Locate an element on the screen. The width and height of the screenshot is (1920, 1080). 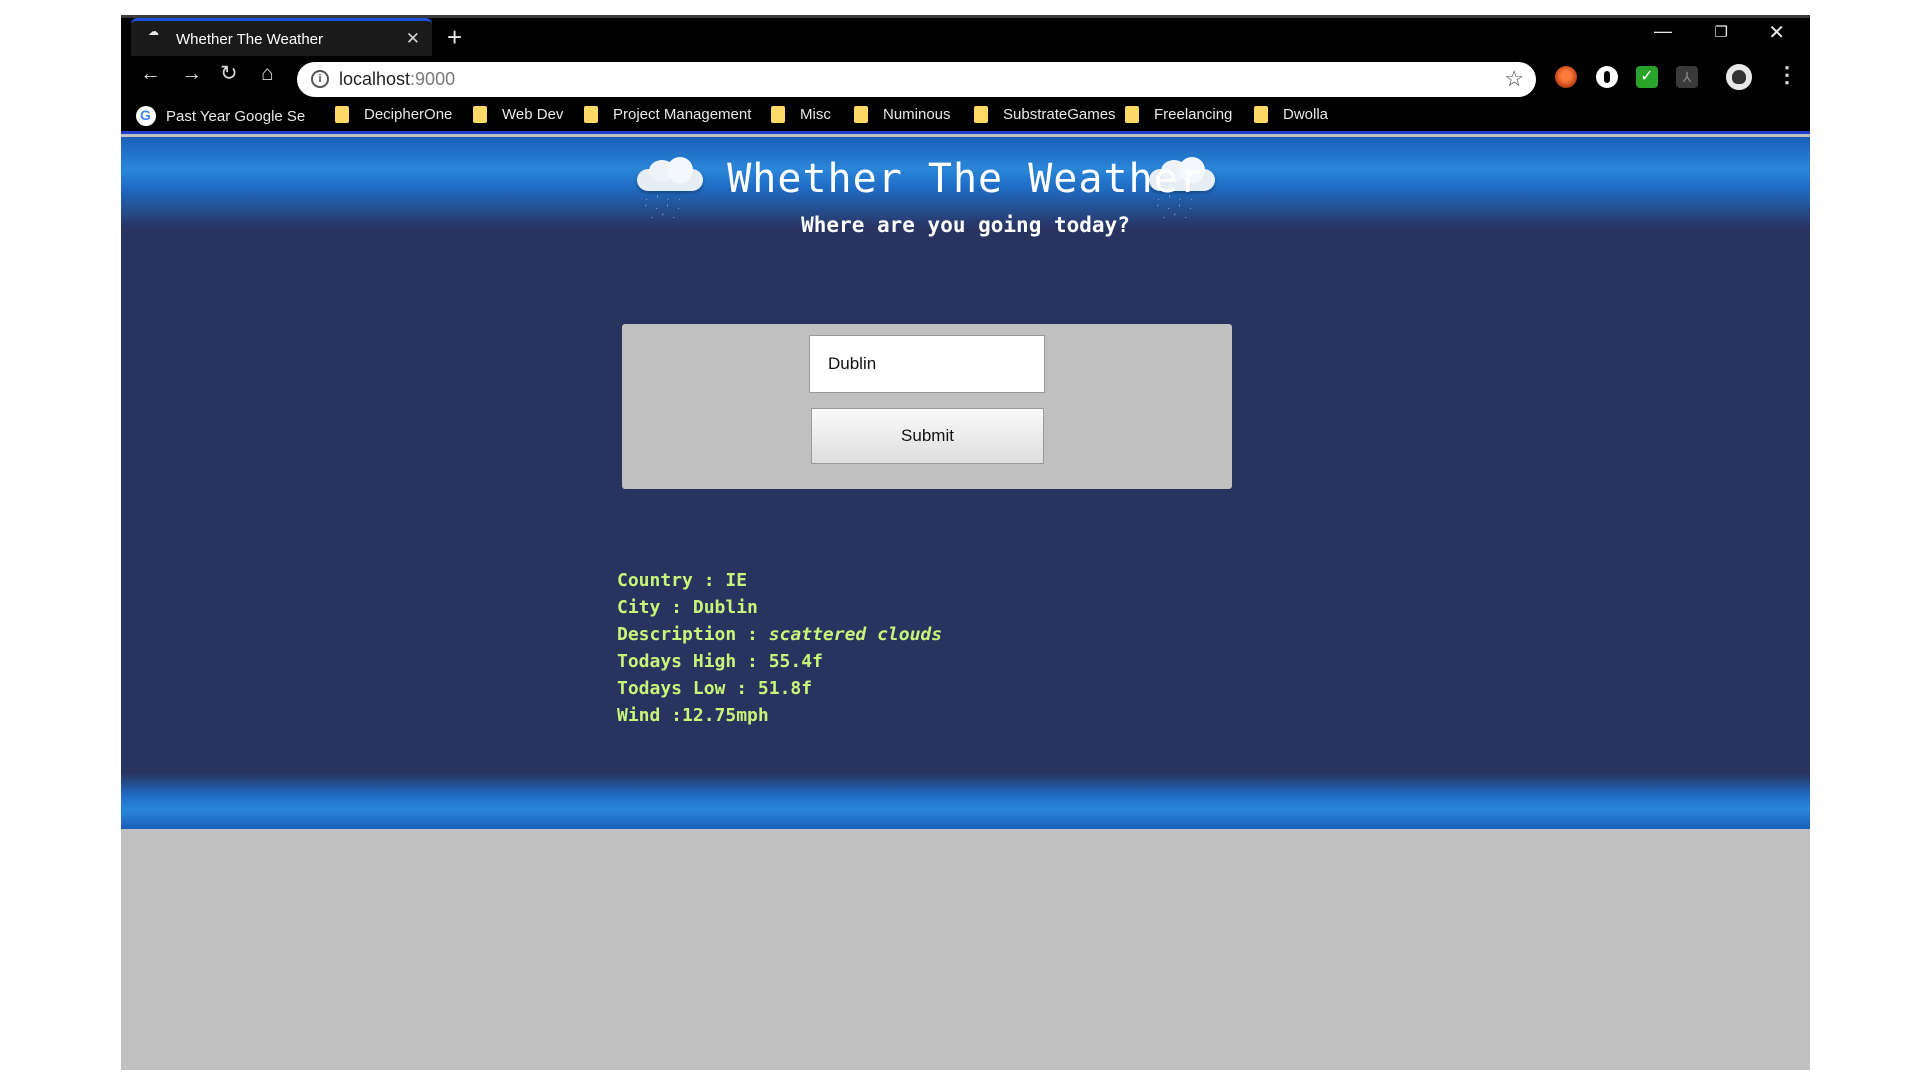
minimize-button: — is located at coordinates (1663, 31).